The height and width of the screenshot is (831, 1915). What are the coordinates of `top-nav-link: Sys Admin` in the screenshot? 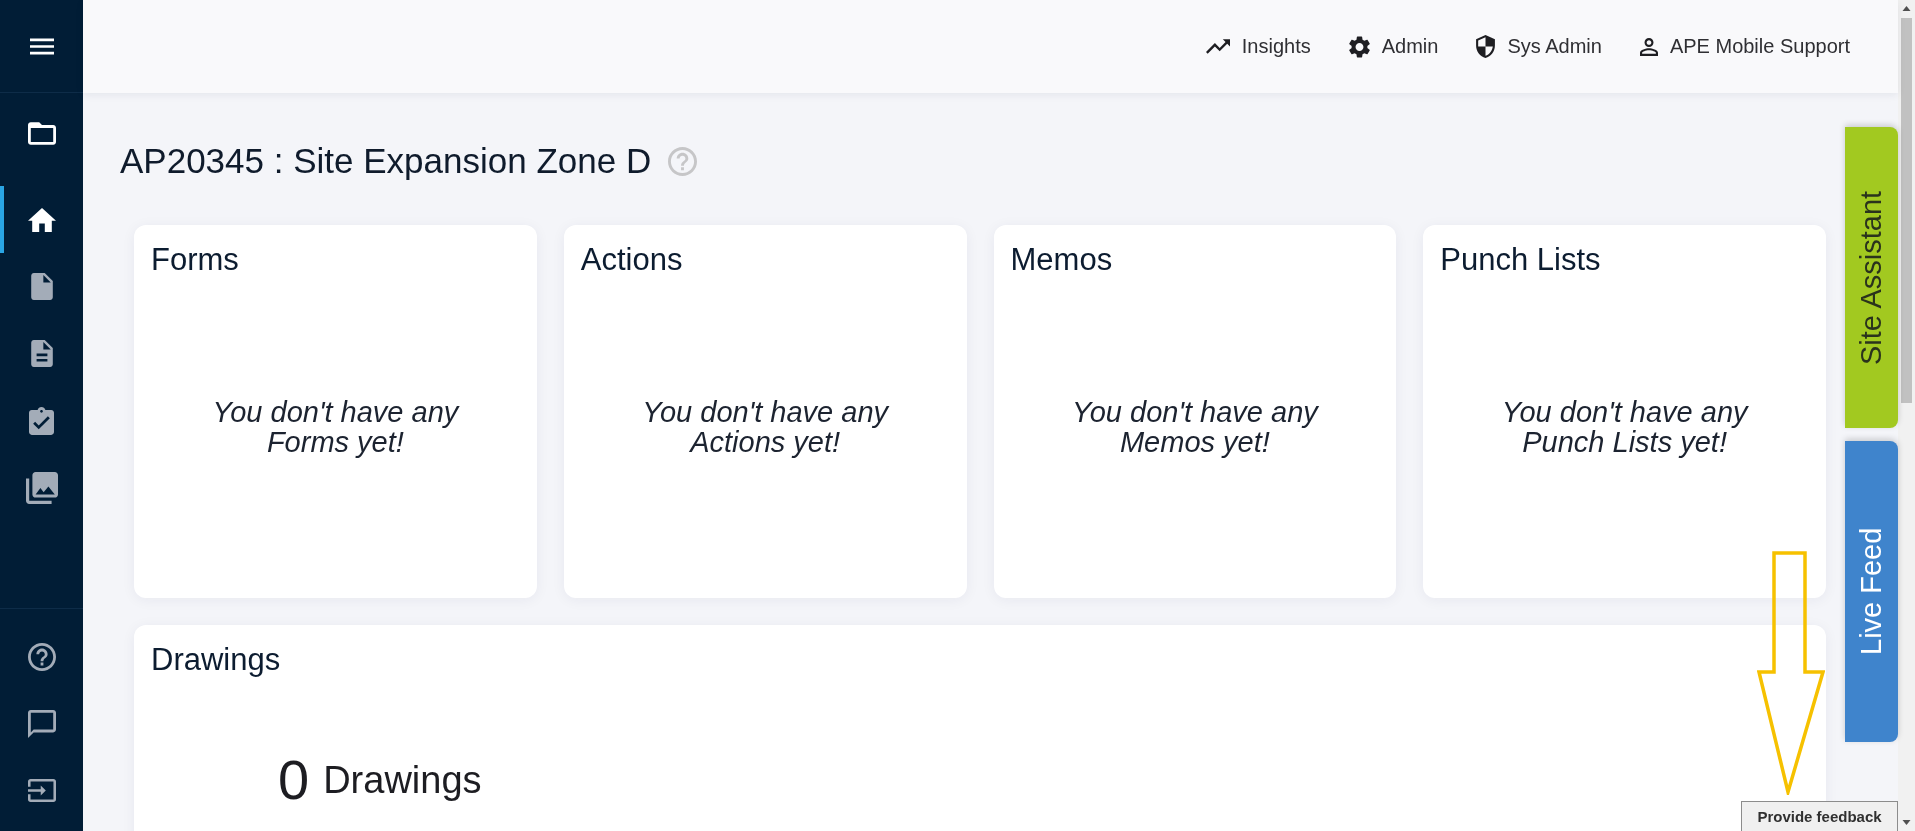 It's located at (1539, 46).